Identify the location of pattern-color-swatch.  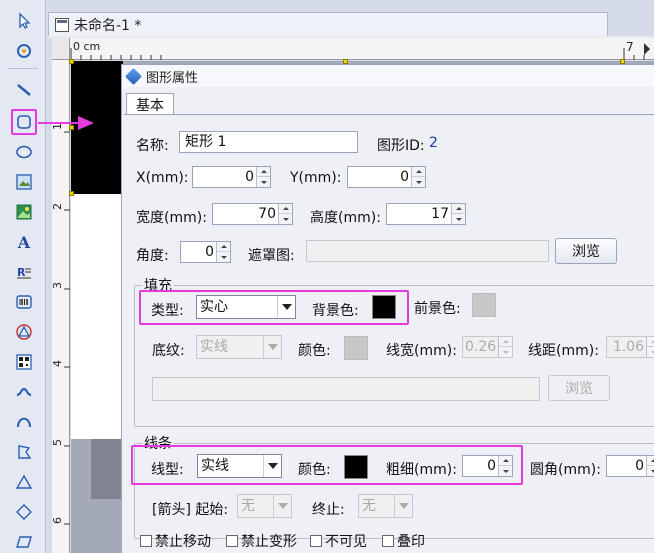
(356, 348).